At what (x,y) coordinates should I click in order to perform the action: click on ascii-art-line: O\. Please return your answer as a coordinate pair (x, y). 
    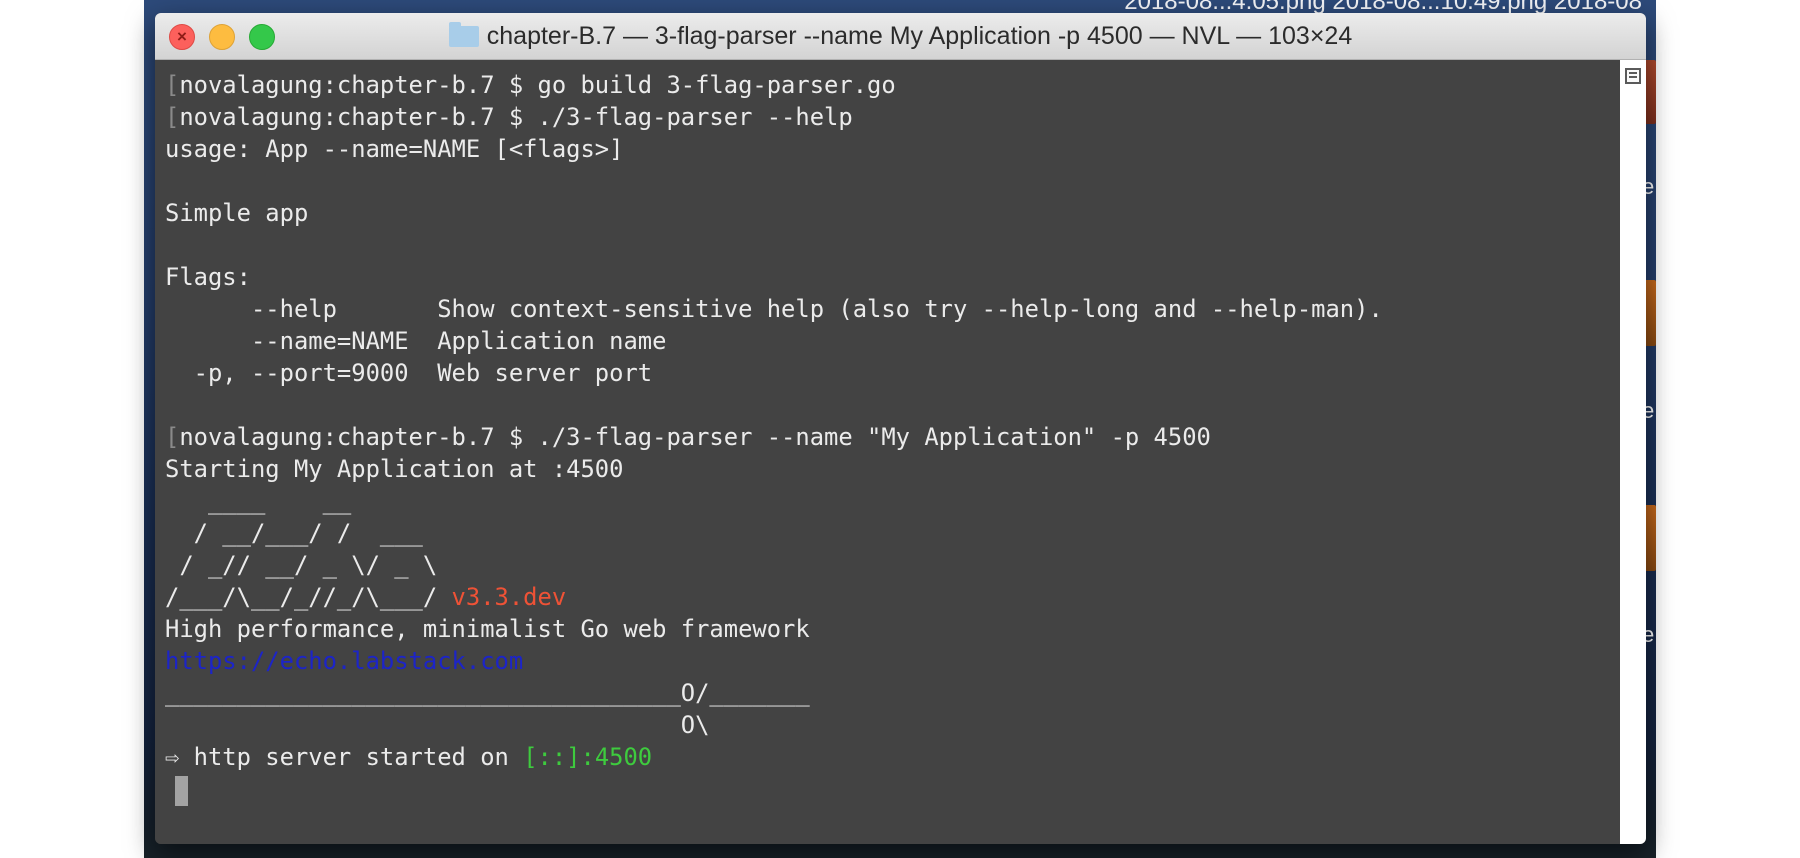
    Looking at the image, I should click on (437, 725).